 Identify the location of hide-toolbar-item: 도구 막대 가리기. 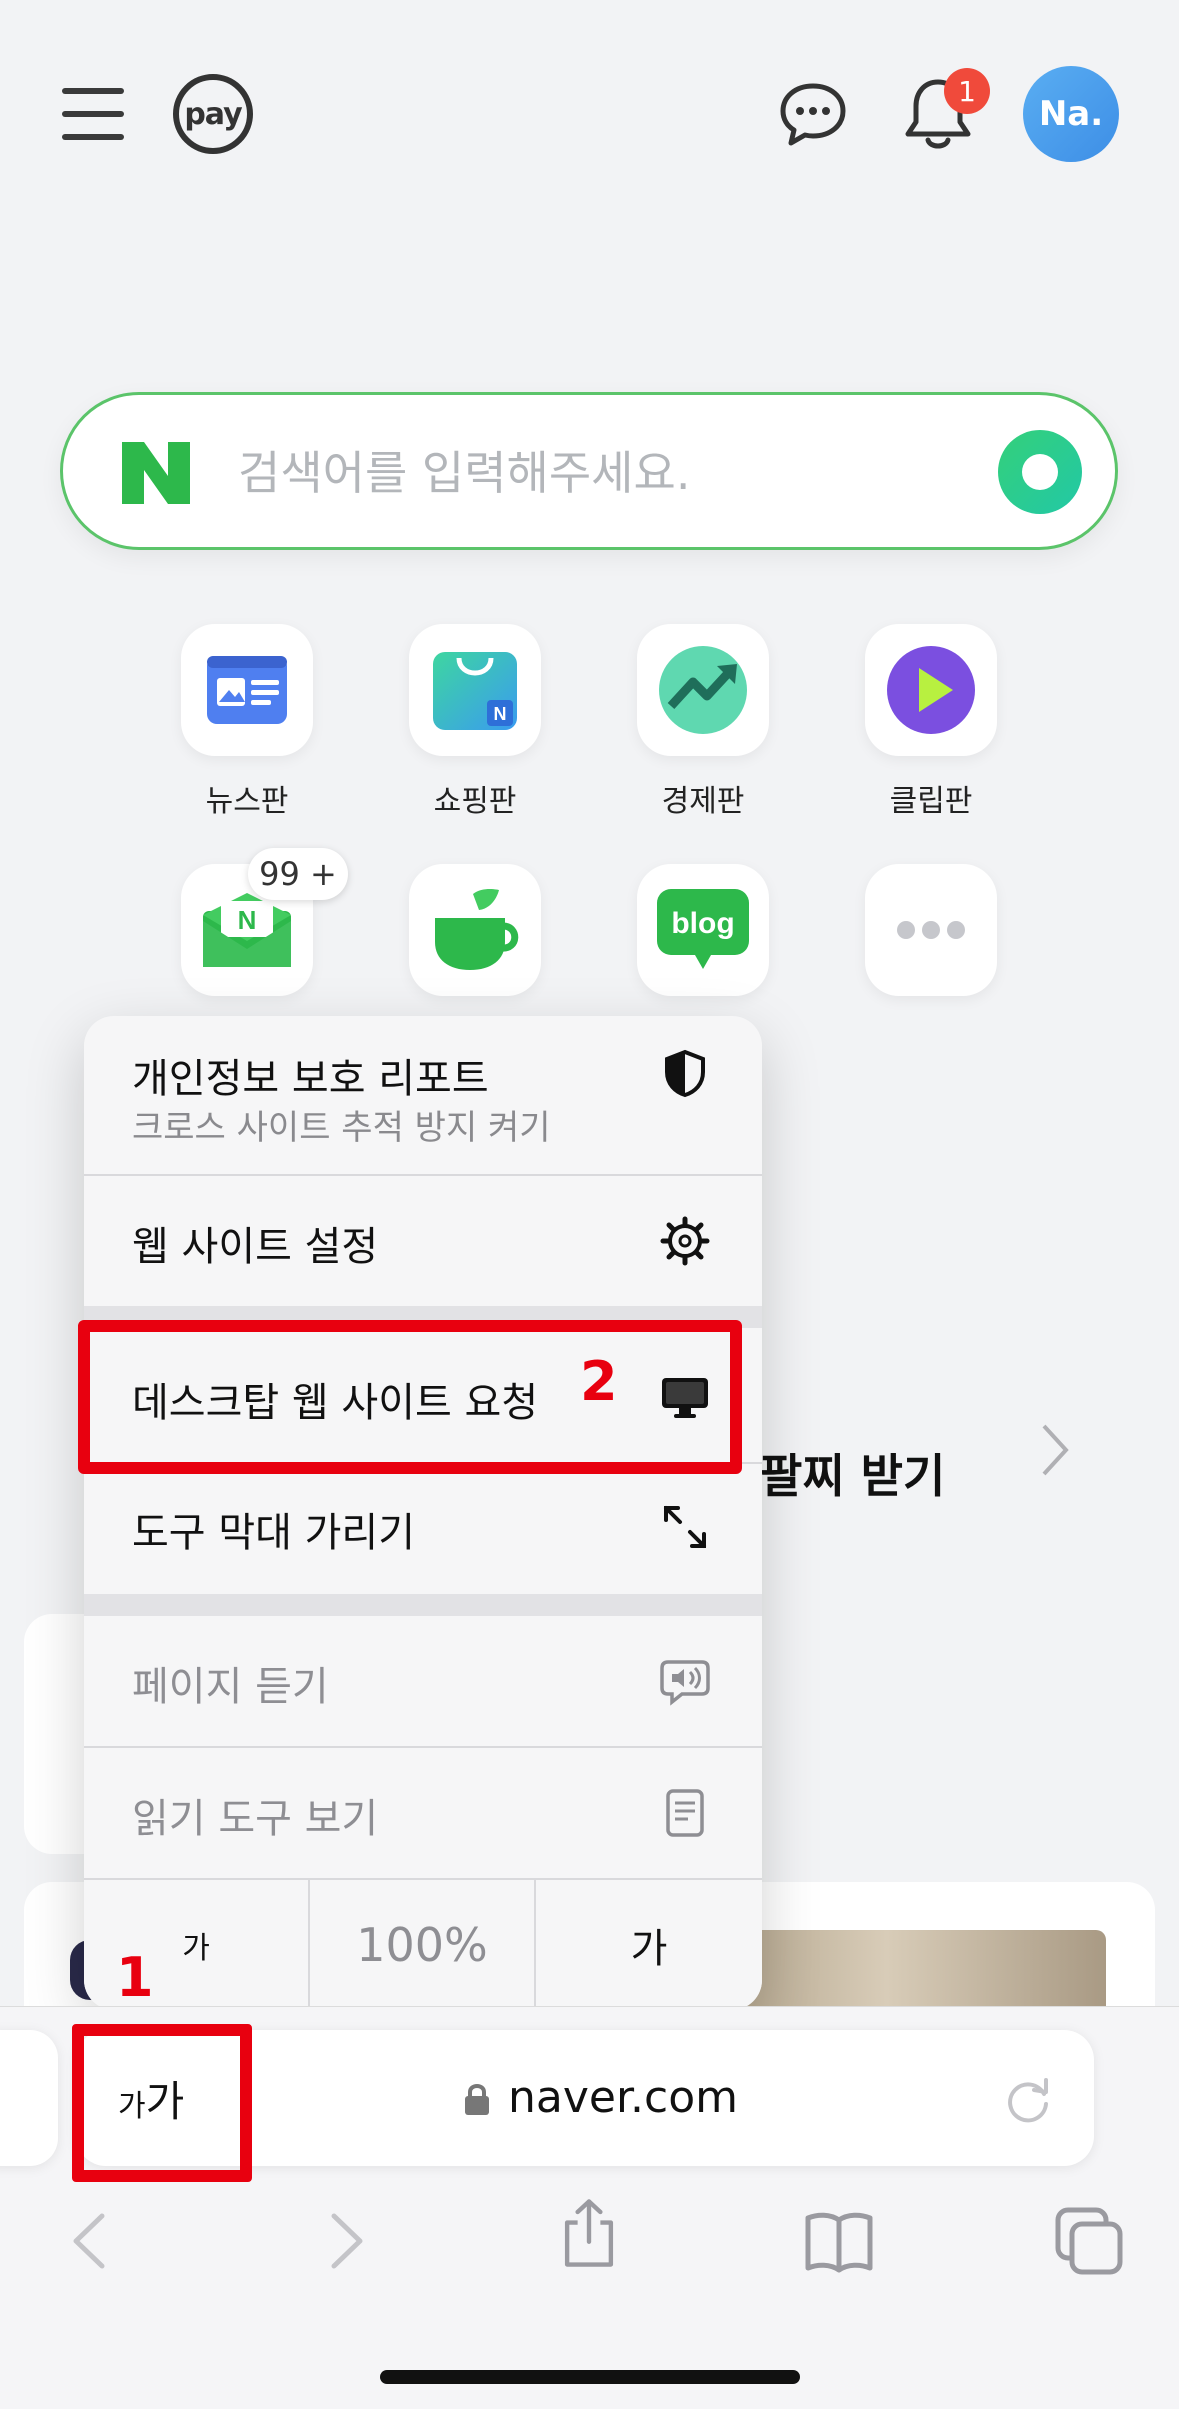
(423, 1529).